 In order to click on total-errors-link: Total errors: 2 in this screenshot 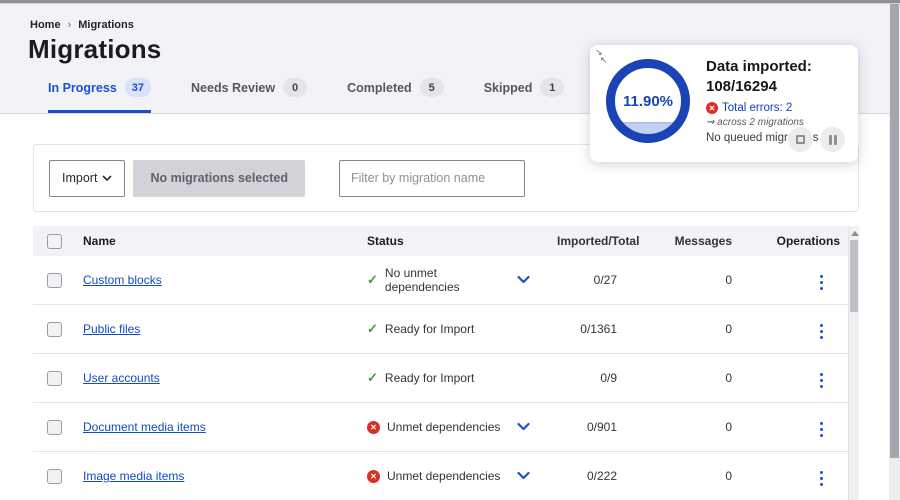, I will do `click(757, 108)`.